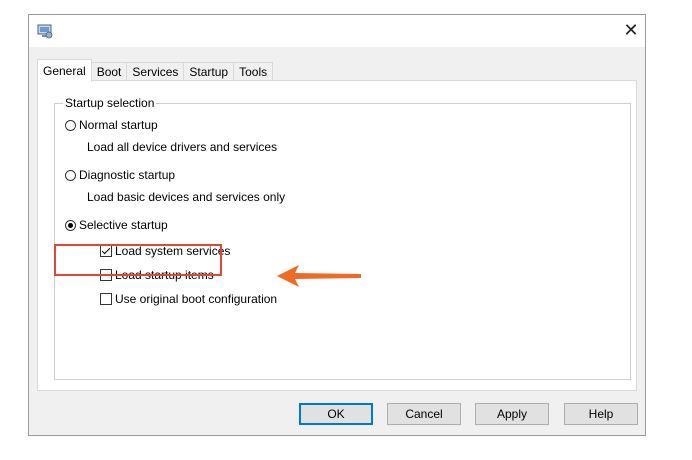 The width and height of the screenshot is (692, 460). What do you see at coordinates (64, 70) in the screenshot?
I see `tab-general: General` at bounding box center [64, 70].